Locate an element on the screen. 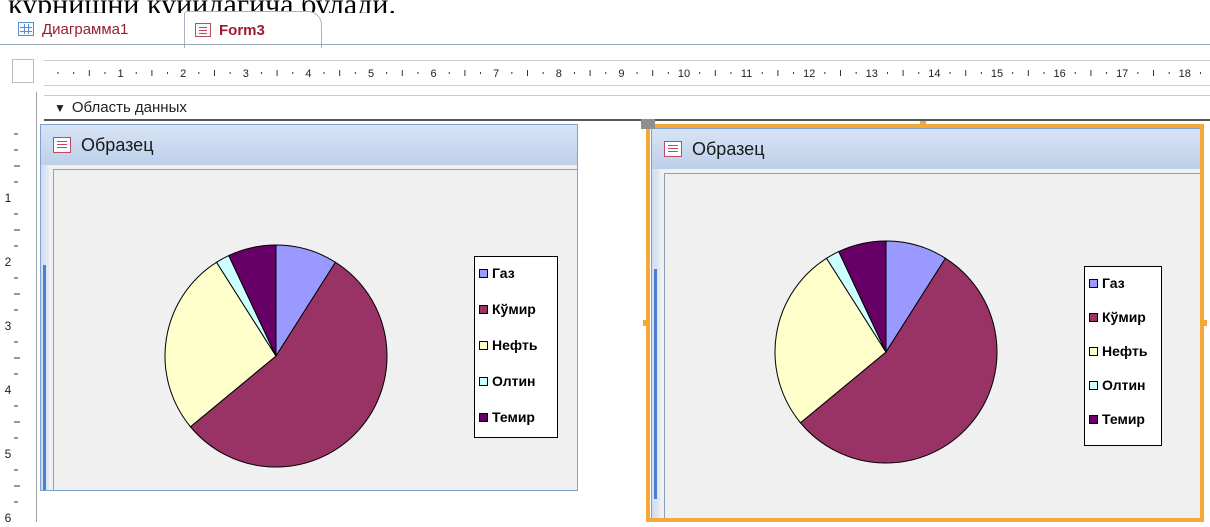 Image resolution: width=1210 pixels, height=527 pixels. ruler-label: 9 is located at coordinates (621, 74).